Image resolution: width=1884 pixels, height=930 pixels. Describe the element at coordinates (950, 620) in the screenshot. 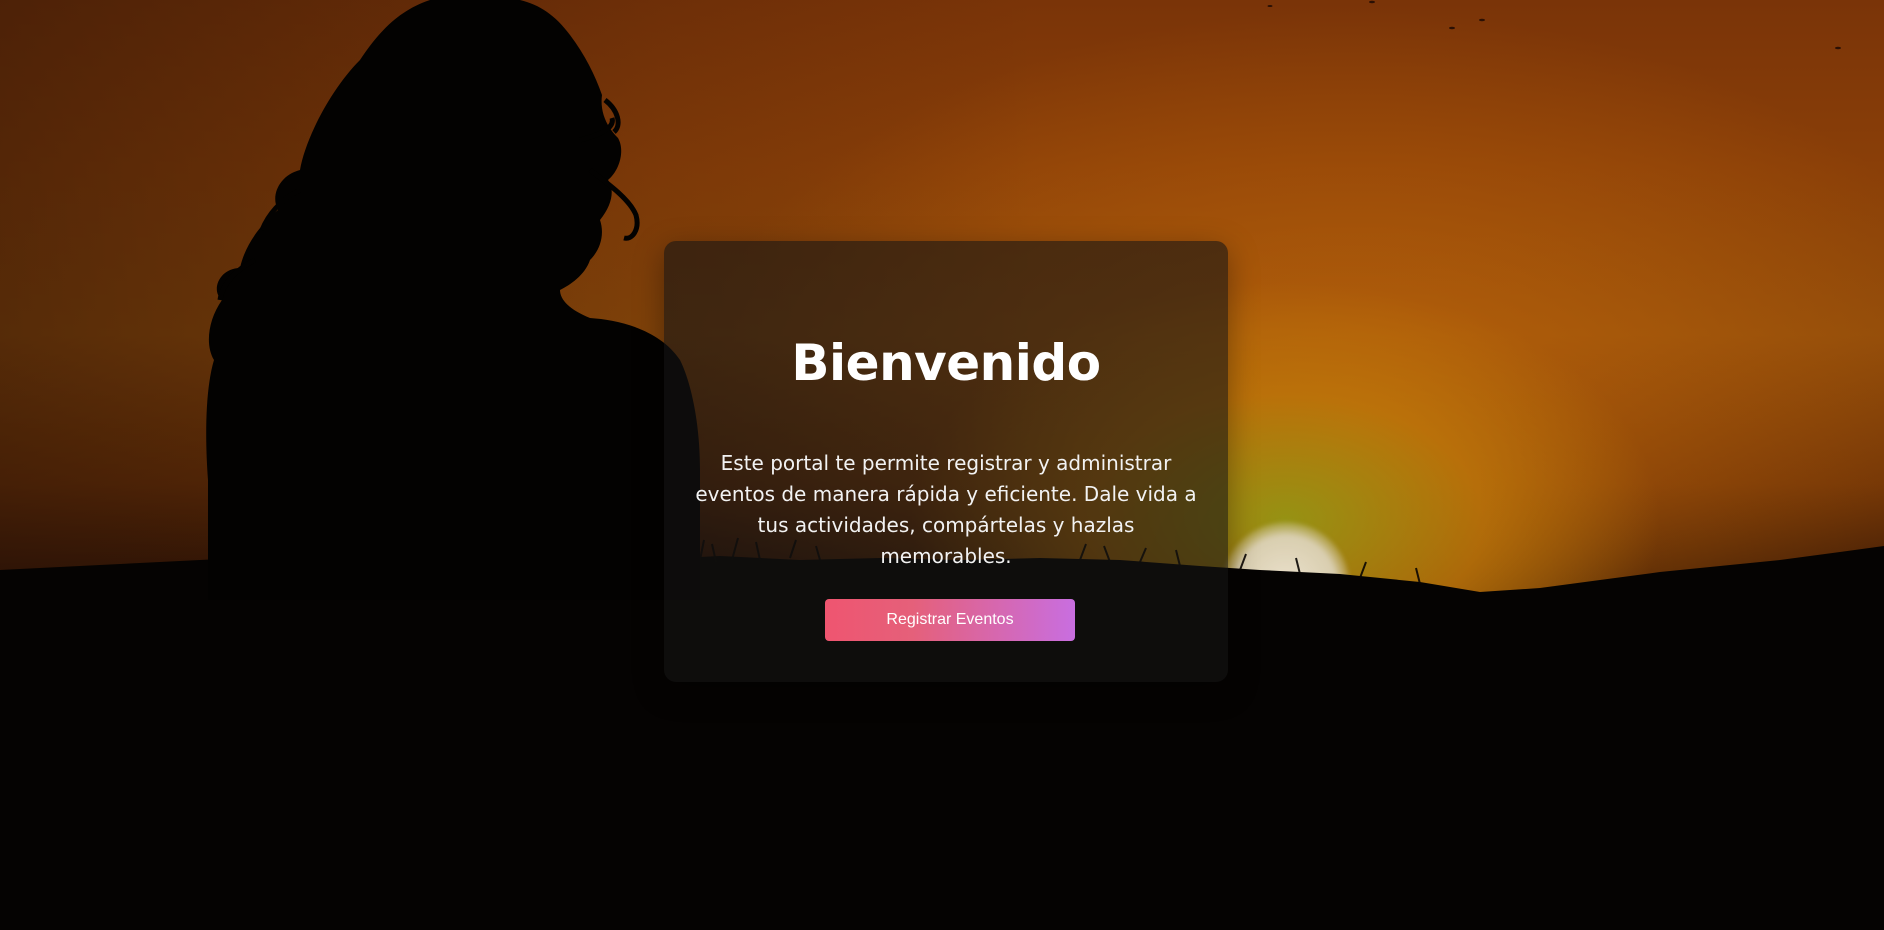

I see `register-events-button: Registrar Eventos` at that location.